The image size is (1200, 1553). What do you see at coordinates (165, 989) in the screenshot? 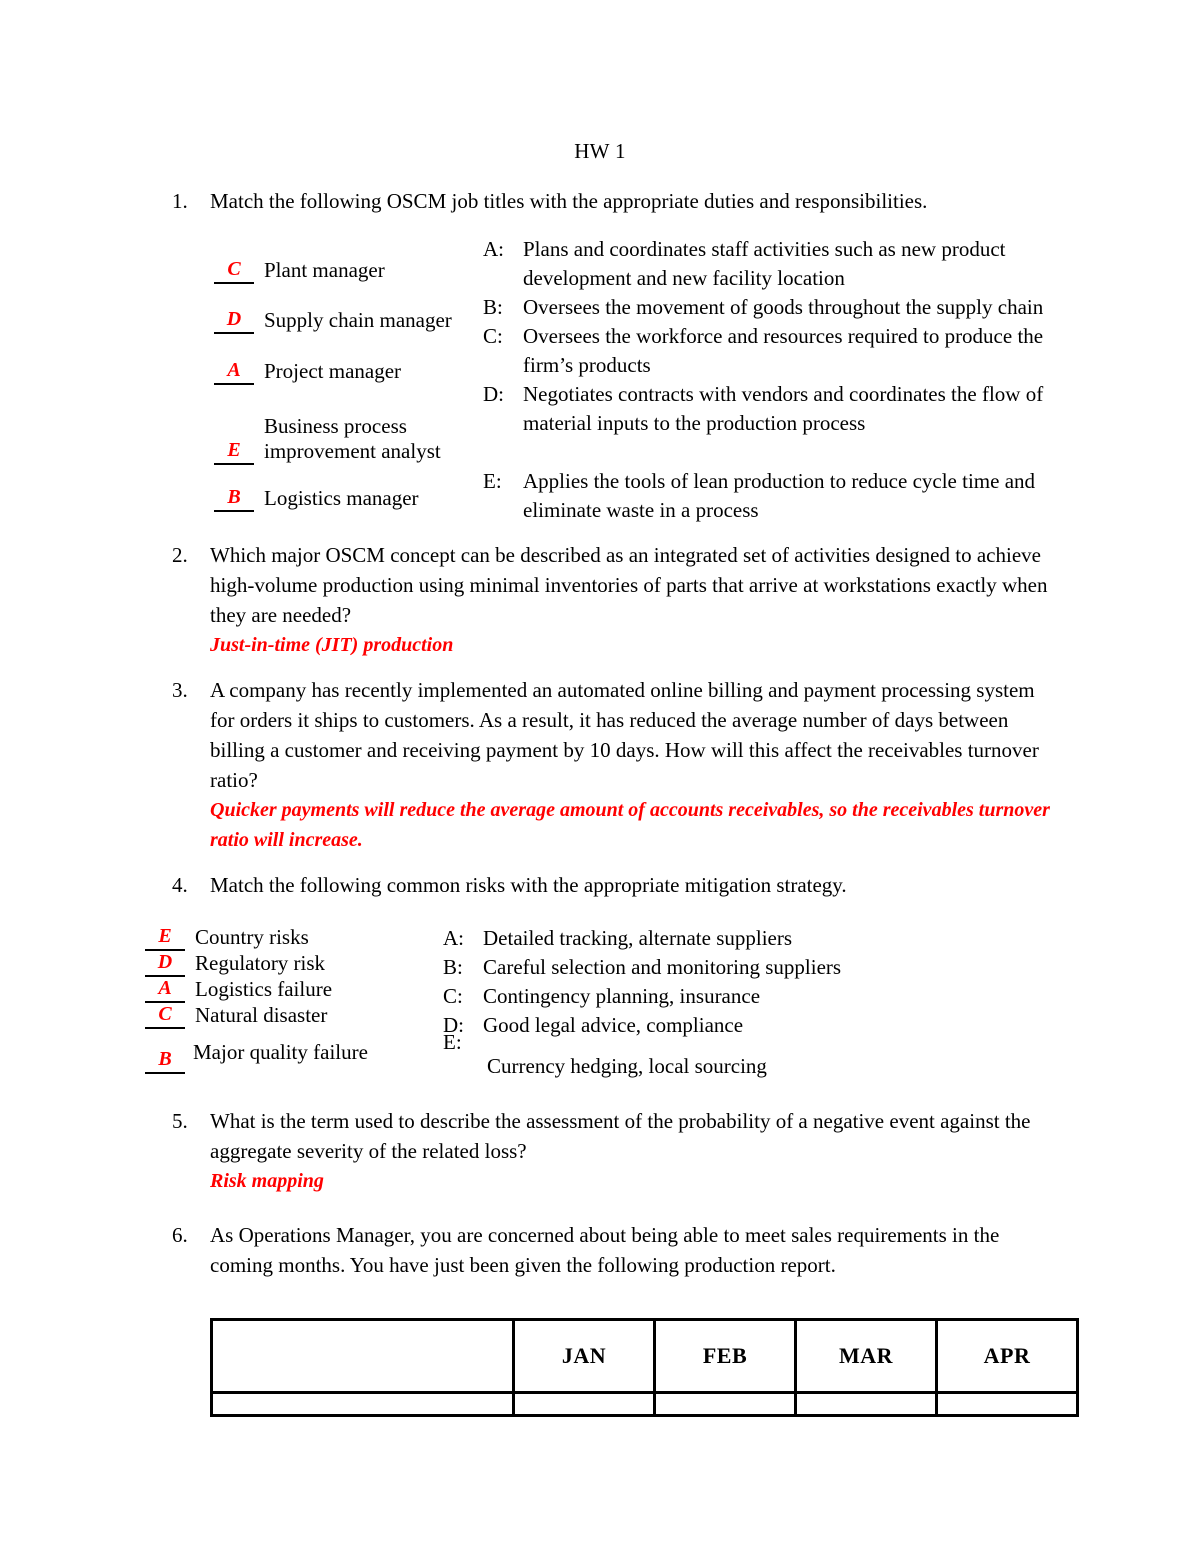
I see `q4-answer-blank-2: A` at bounding box center [165, 989].